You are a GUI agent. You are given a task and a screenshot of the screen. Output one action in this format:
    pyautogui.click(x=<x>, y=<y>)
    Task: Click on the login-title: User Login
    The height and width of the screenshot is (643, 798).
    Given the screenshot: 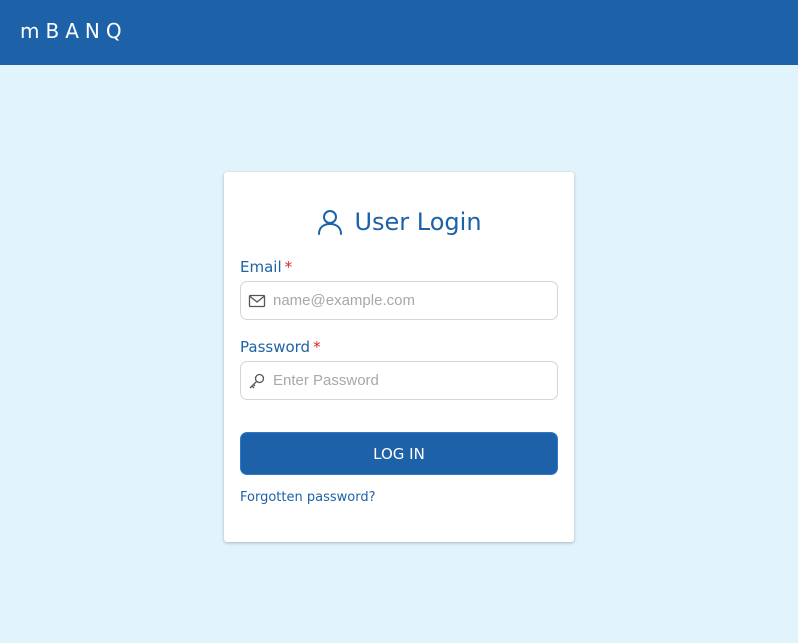 What is the action you would take?
    pyautogui.click(x=399, y=222)
    